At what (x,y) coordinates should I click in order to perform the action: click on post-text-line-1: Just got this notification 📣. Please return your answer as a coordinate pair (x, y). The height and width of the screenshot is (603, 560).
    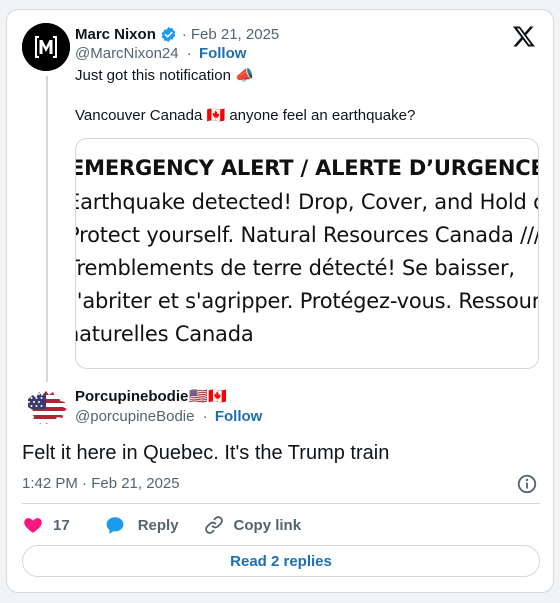
    Looking at the image, I should click on (164, 75).